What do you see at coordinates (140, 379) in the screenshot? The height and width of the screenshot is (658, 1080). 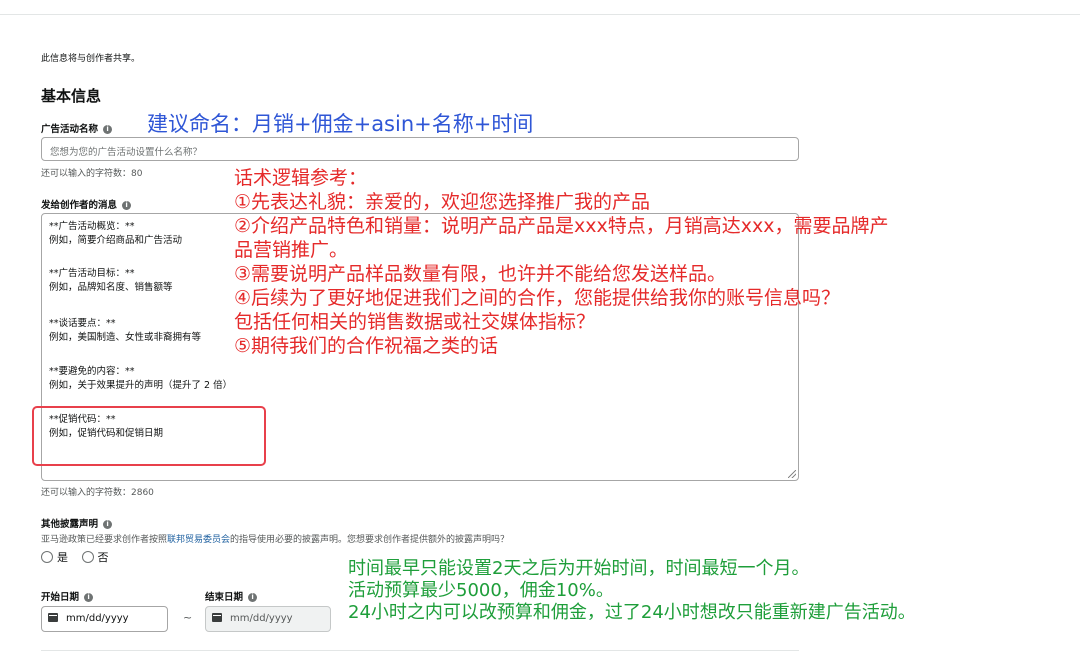 I see `message-block: **要避免的内容：** 例如，关于效果提升的声明（提升了 2 倍）` at bounding box center [140, 379].